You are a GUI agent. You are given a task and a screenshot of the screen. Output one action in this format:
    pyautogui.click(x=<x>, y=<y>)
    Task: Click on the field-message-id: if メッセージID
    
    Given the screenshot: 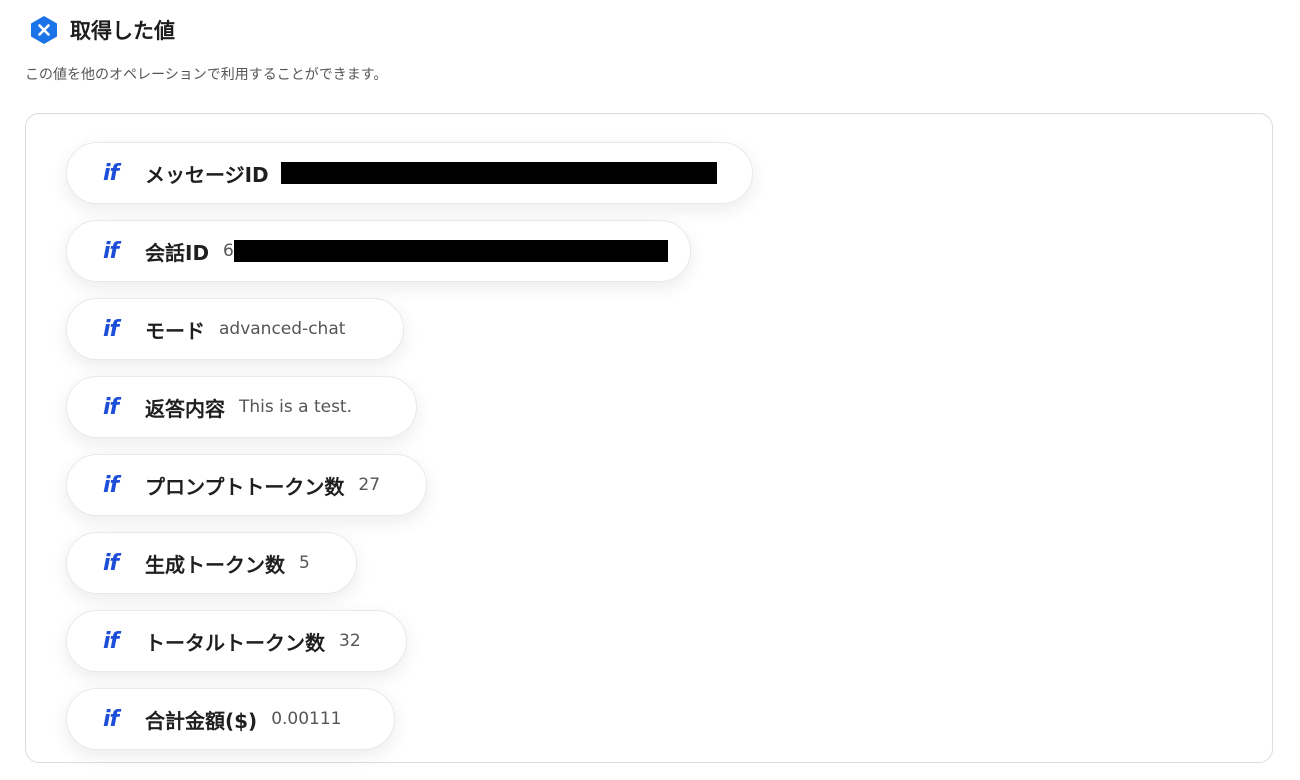 What is the action you would take?
    pyautogui.click(x=409, y=173)
    